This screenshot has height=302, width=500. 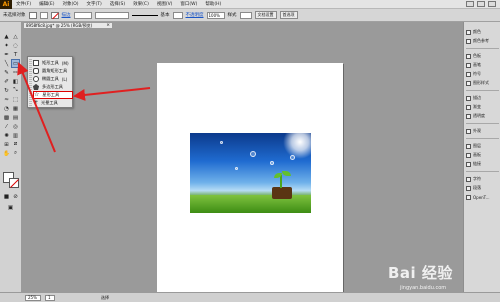 What do you see at coordinates (14, 183) in the screenshot?
I see `stroke-color-icon` at bounding box center [14, 183].